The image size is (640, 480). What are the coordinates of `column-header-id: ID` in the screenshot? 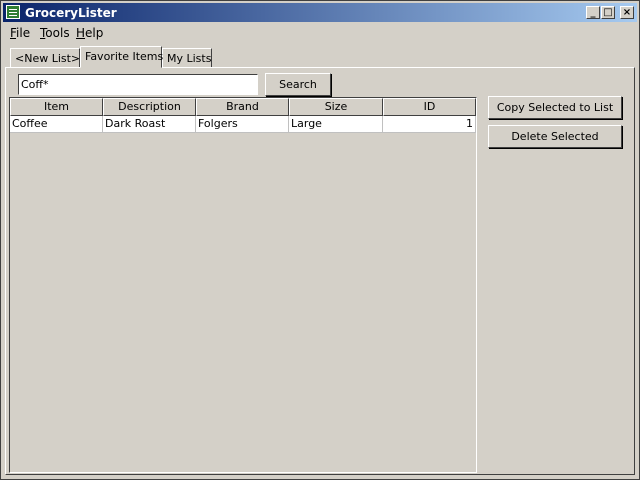 It's located at (429, 107).